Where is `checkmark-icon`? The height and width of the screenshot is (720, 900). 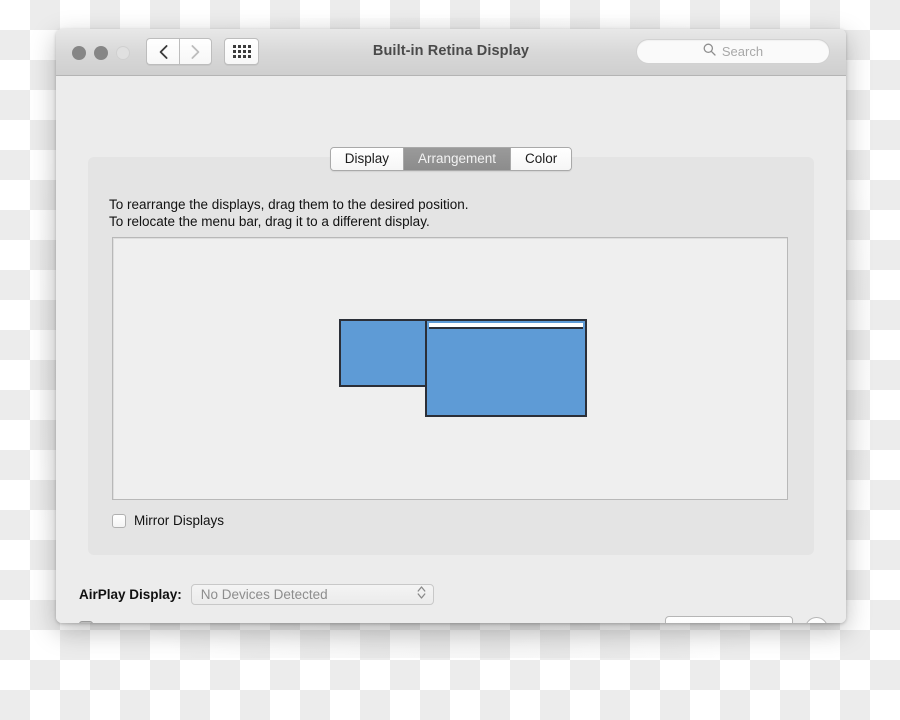 checkmark-icon is located at coordinates (86, 623).